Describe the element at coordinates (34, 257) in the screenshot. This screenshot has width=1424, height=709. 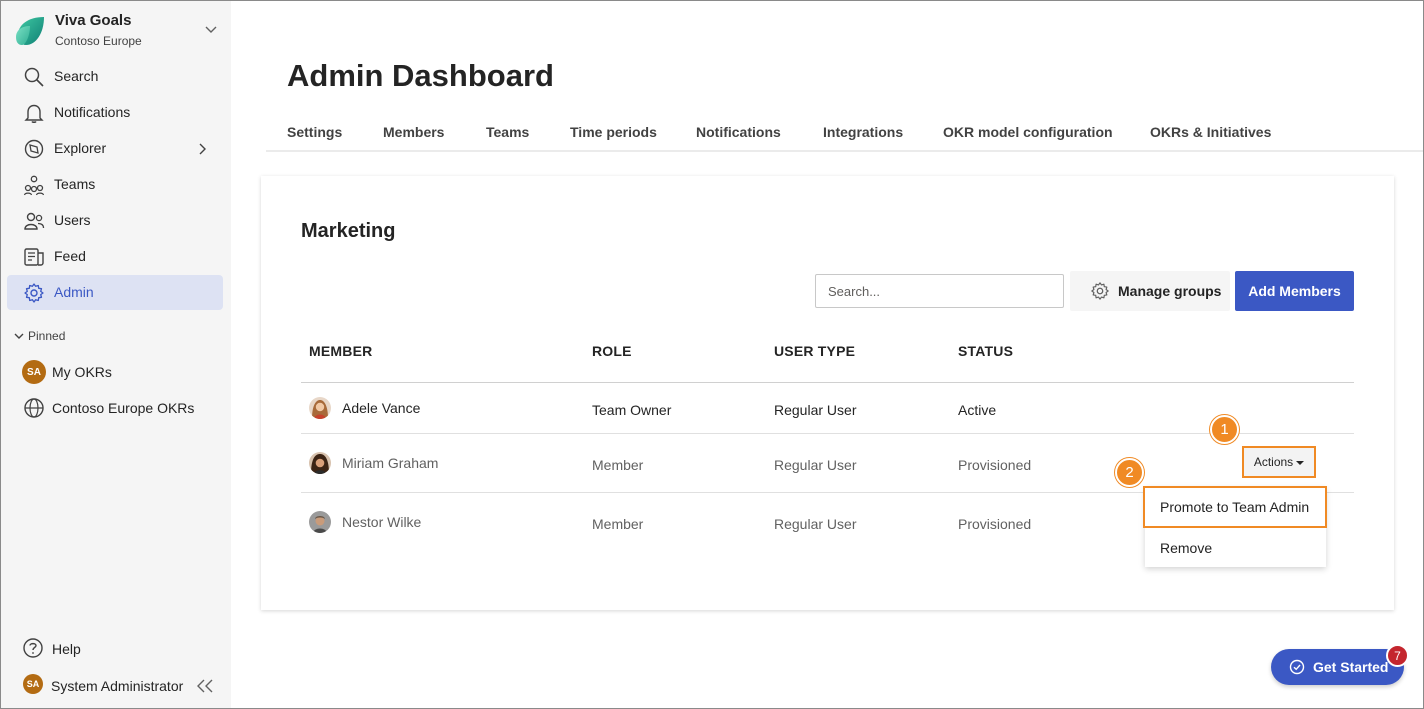
I see `feed-icon` at that location.